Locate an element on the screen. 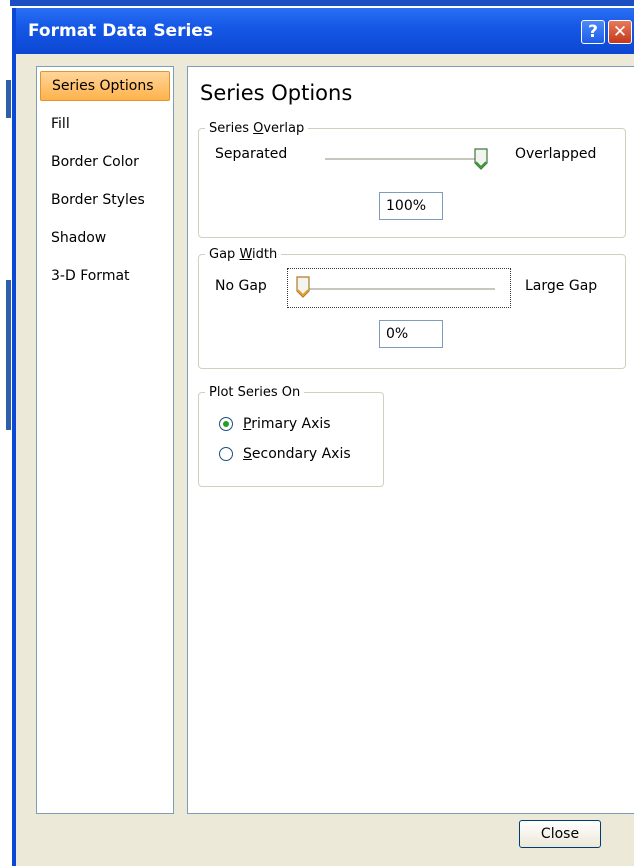 Image resolution: width=634 pixels, height=866 pixels. nav-item-border-color: Border Color is located at coordinates (105, 162).